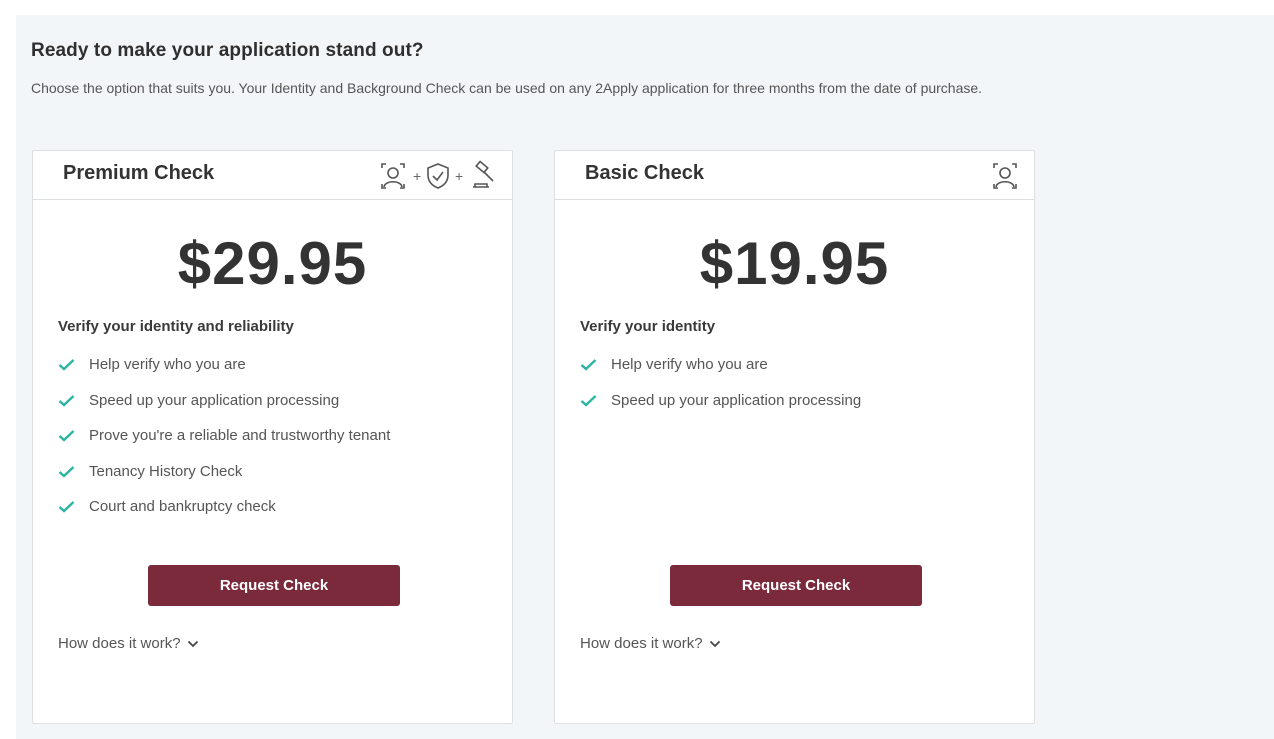 Image resolution: width=1274 pixels, height=739 pixels. I want to click on card-title: Premium Check, so click(139, 173).